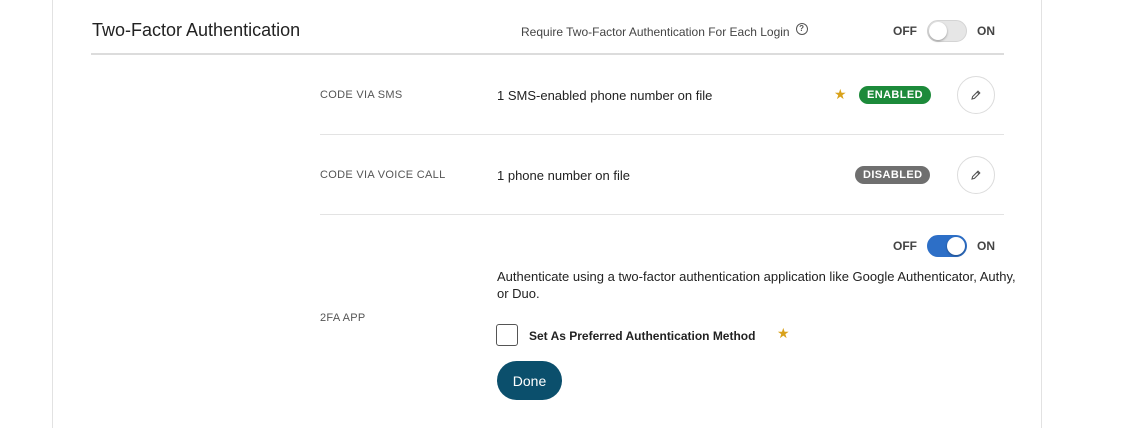 Image resolution: width=1125 pixels, height=428 pixels. What do you see at coordinates (547, 54) in the screenshot?
I see `header-divider` at bounding box center [547, 54].